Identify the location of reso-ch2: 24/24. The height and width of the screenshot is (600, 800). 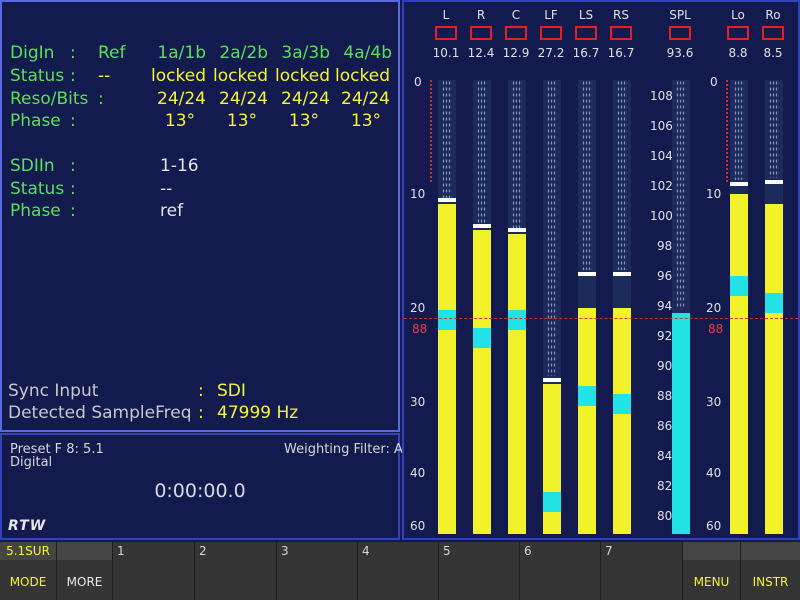
(243, 99).